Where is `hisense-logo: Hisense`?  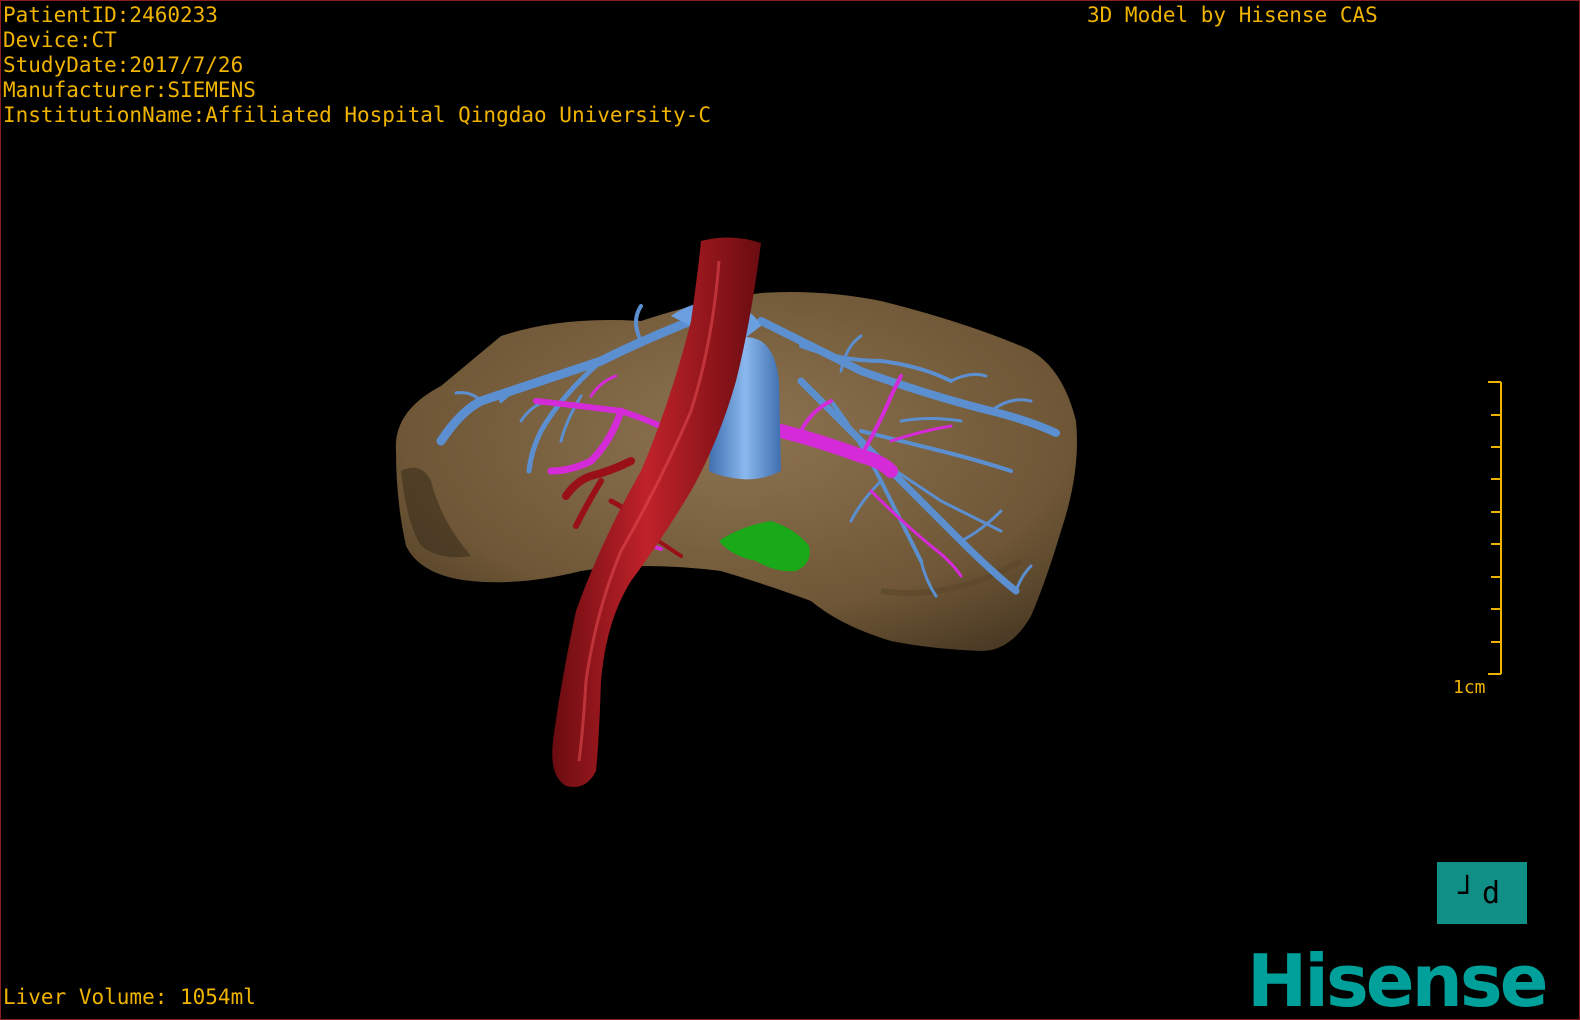 hisense-logo: Hisense is located at coordinates (1398, 979).